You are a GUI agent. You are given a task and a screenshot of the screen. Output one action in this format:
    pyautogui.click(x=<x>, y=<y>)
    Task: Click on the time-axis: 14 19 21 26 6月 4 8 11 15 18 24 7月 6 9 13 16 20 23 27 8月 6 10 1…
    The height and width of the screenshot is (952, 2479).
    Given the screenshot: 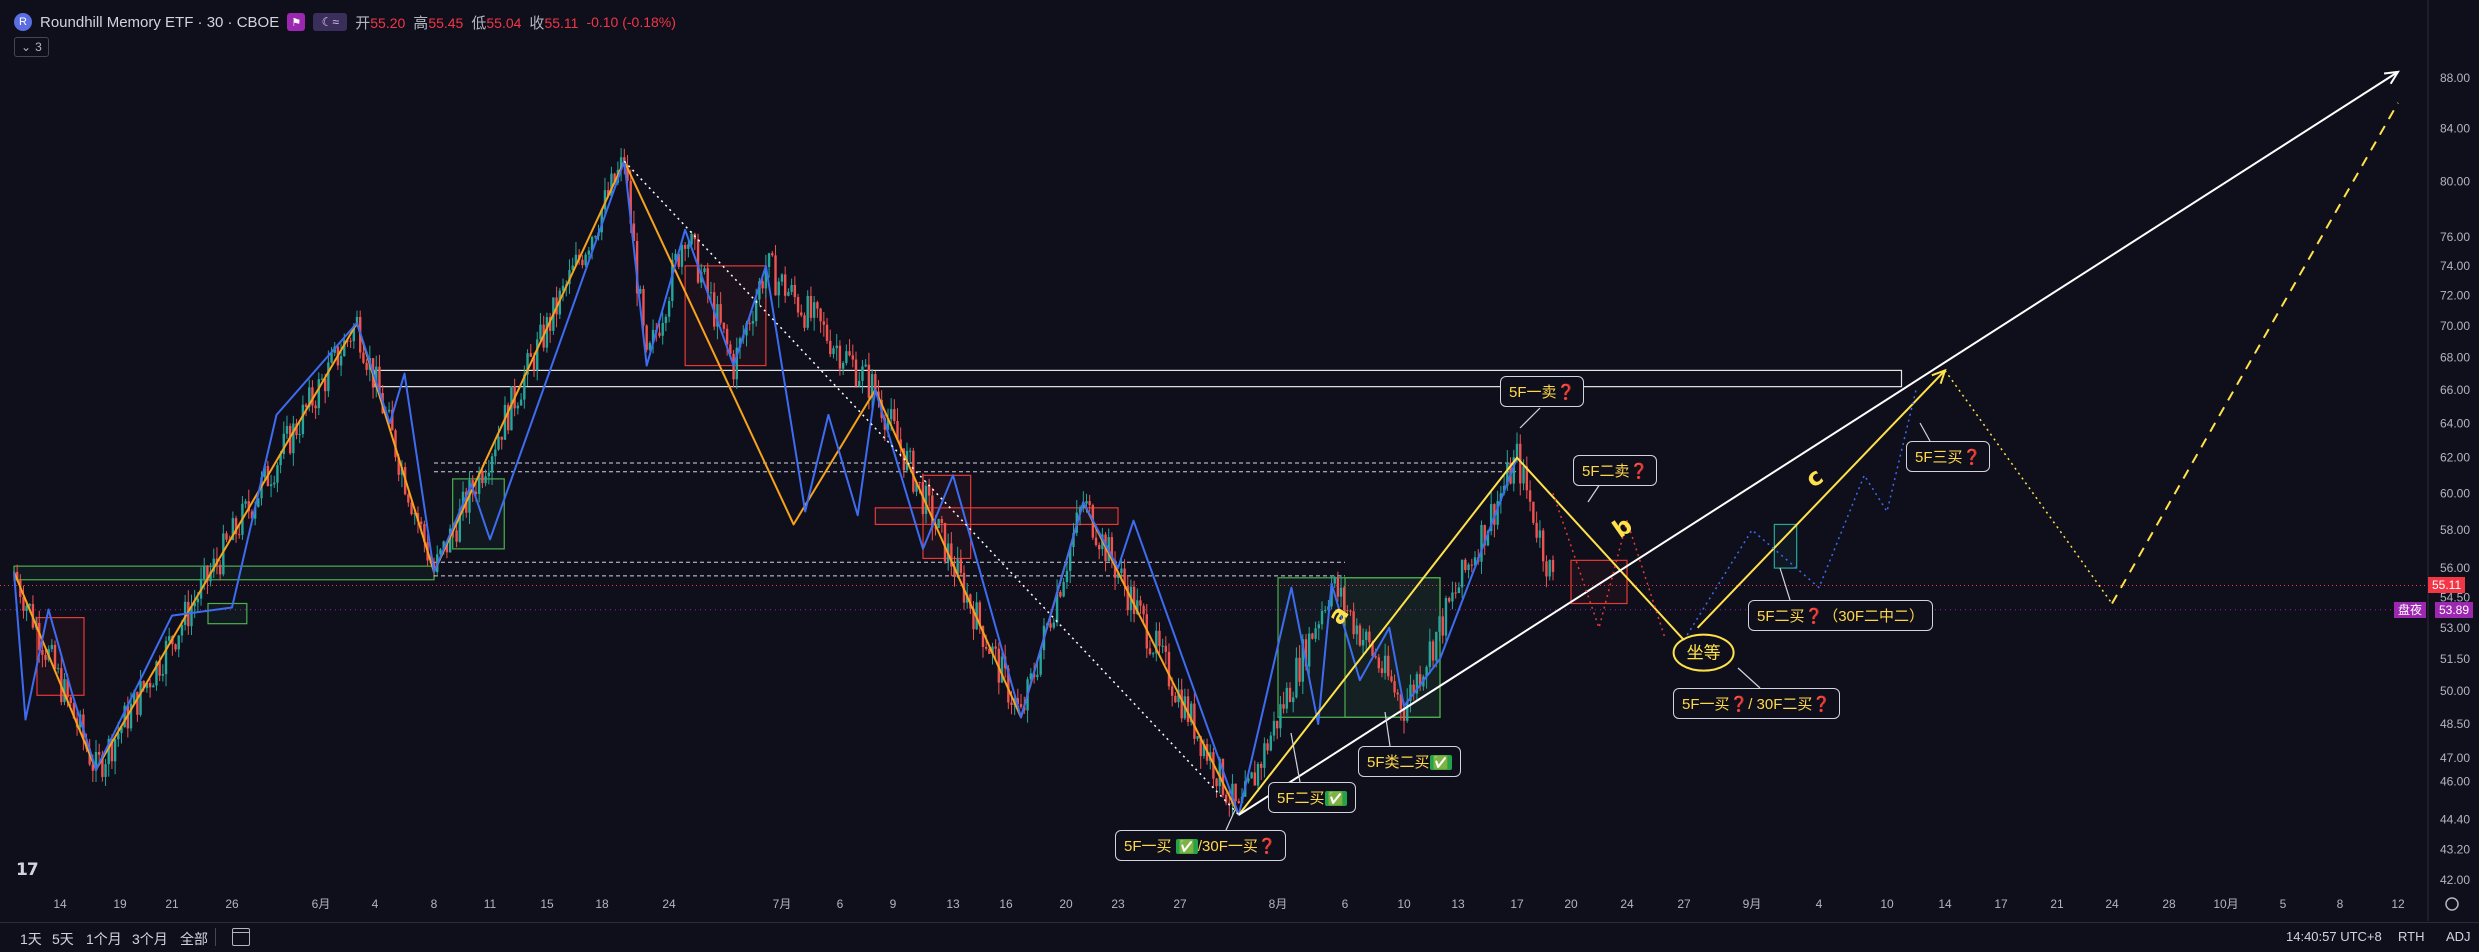 What is the action you would take?
    pyautogui.click(x=1256, y=904)
    